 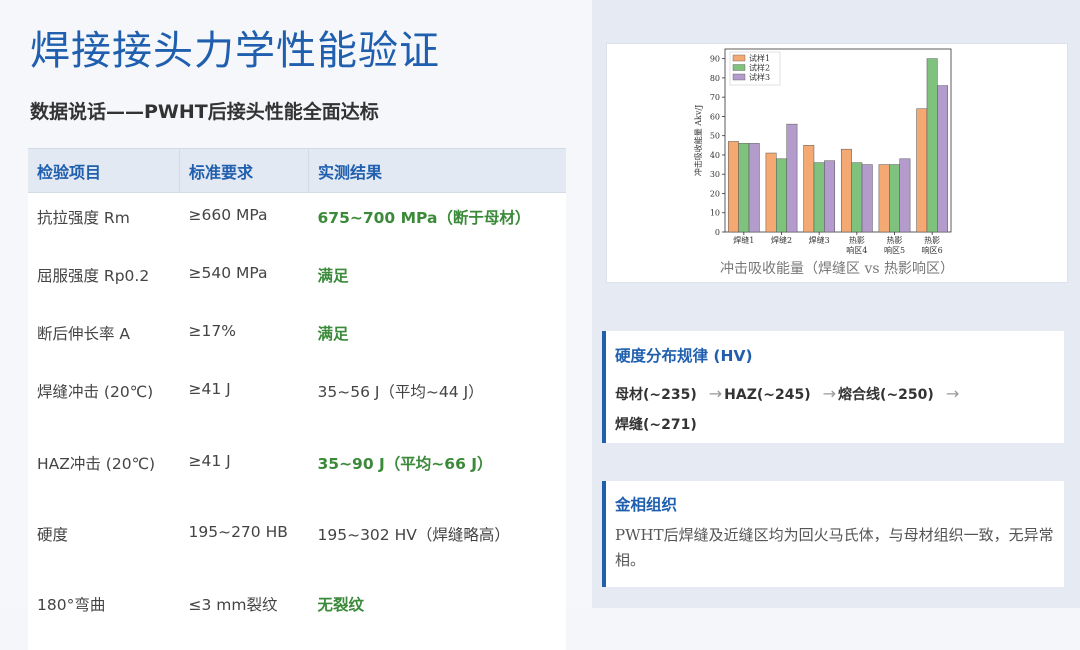 What do you see at coordinates (244, 221) in the screenshot?
I see `cell-requirement: ≥660 MPa` at bounding box center [244, 221].